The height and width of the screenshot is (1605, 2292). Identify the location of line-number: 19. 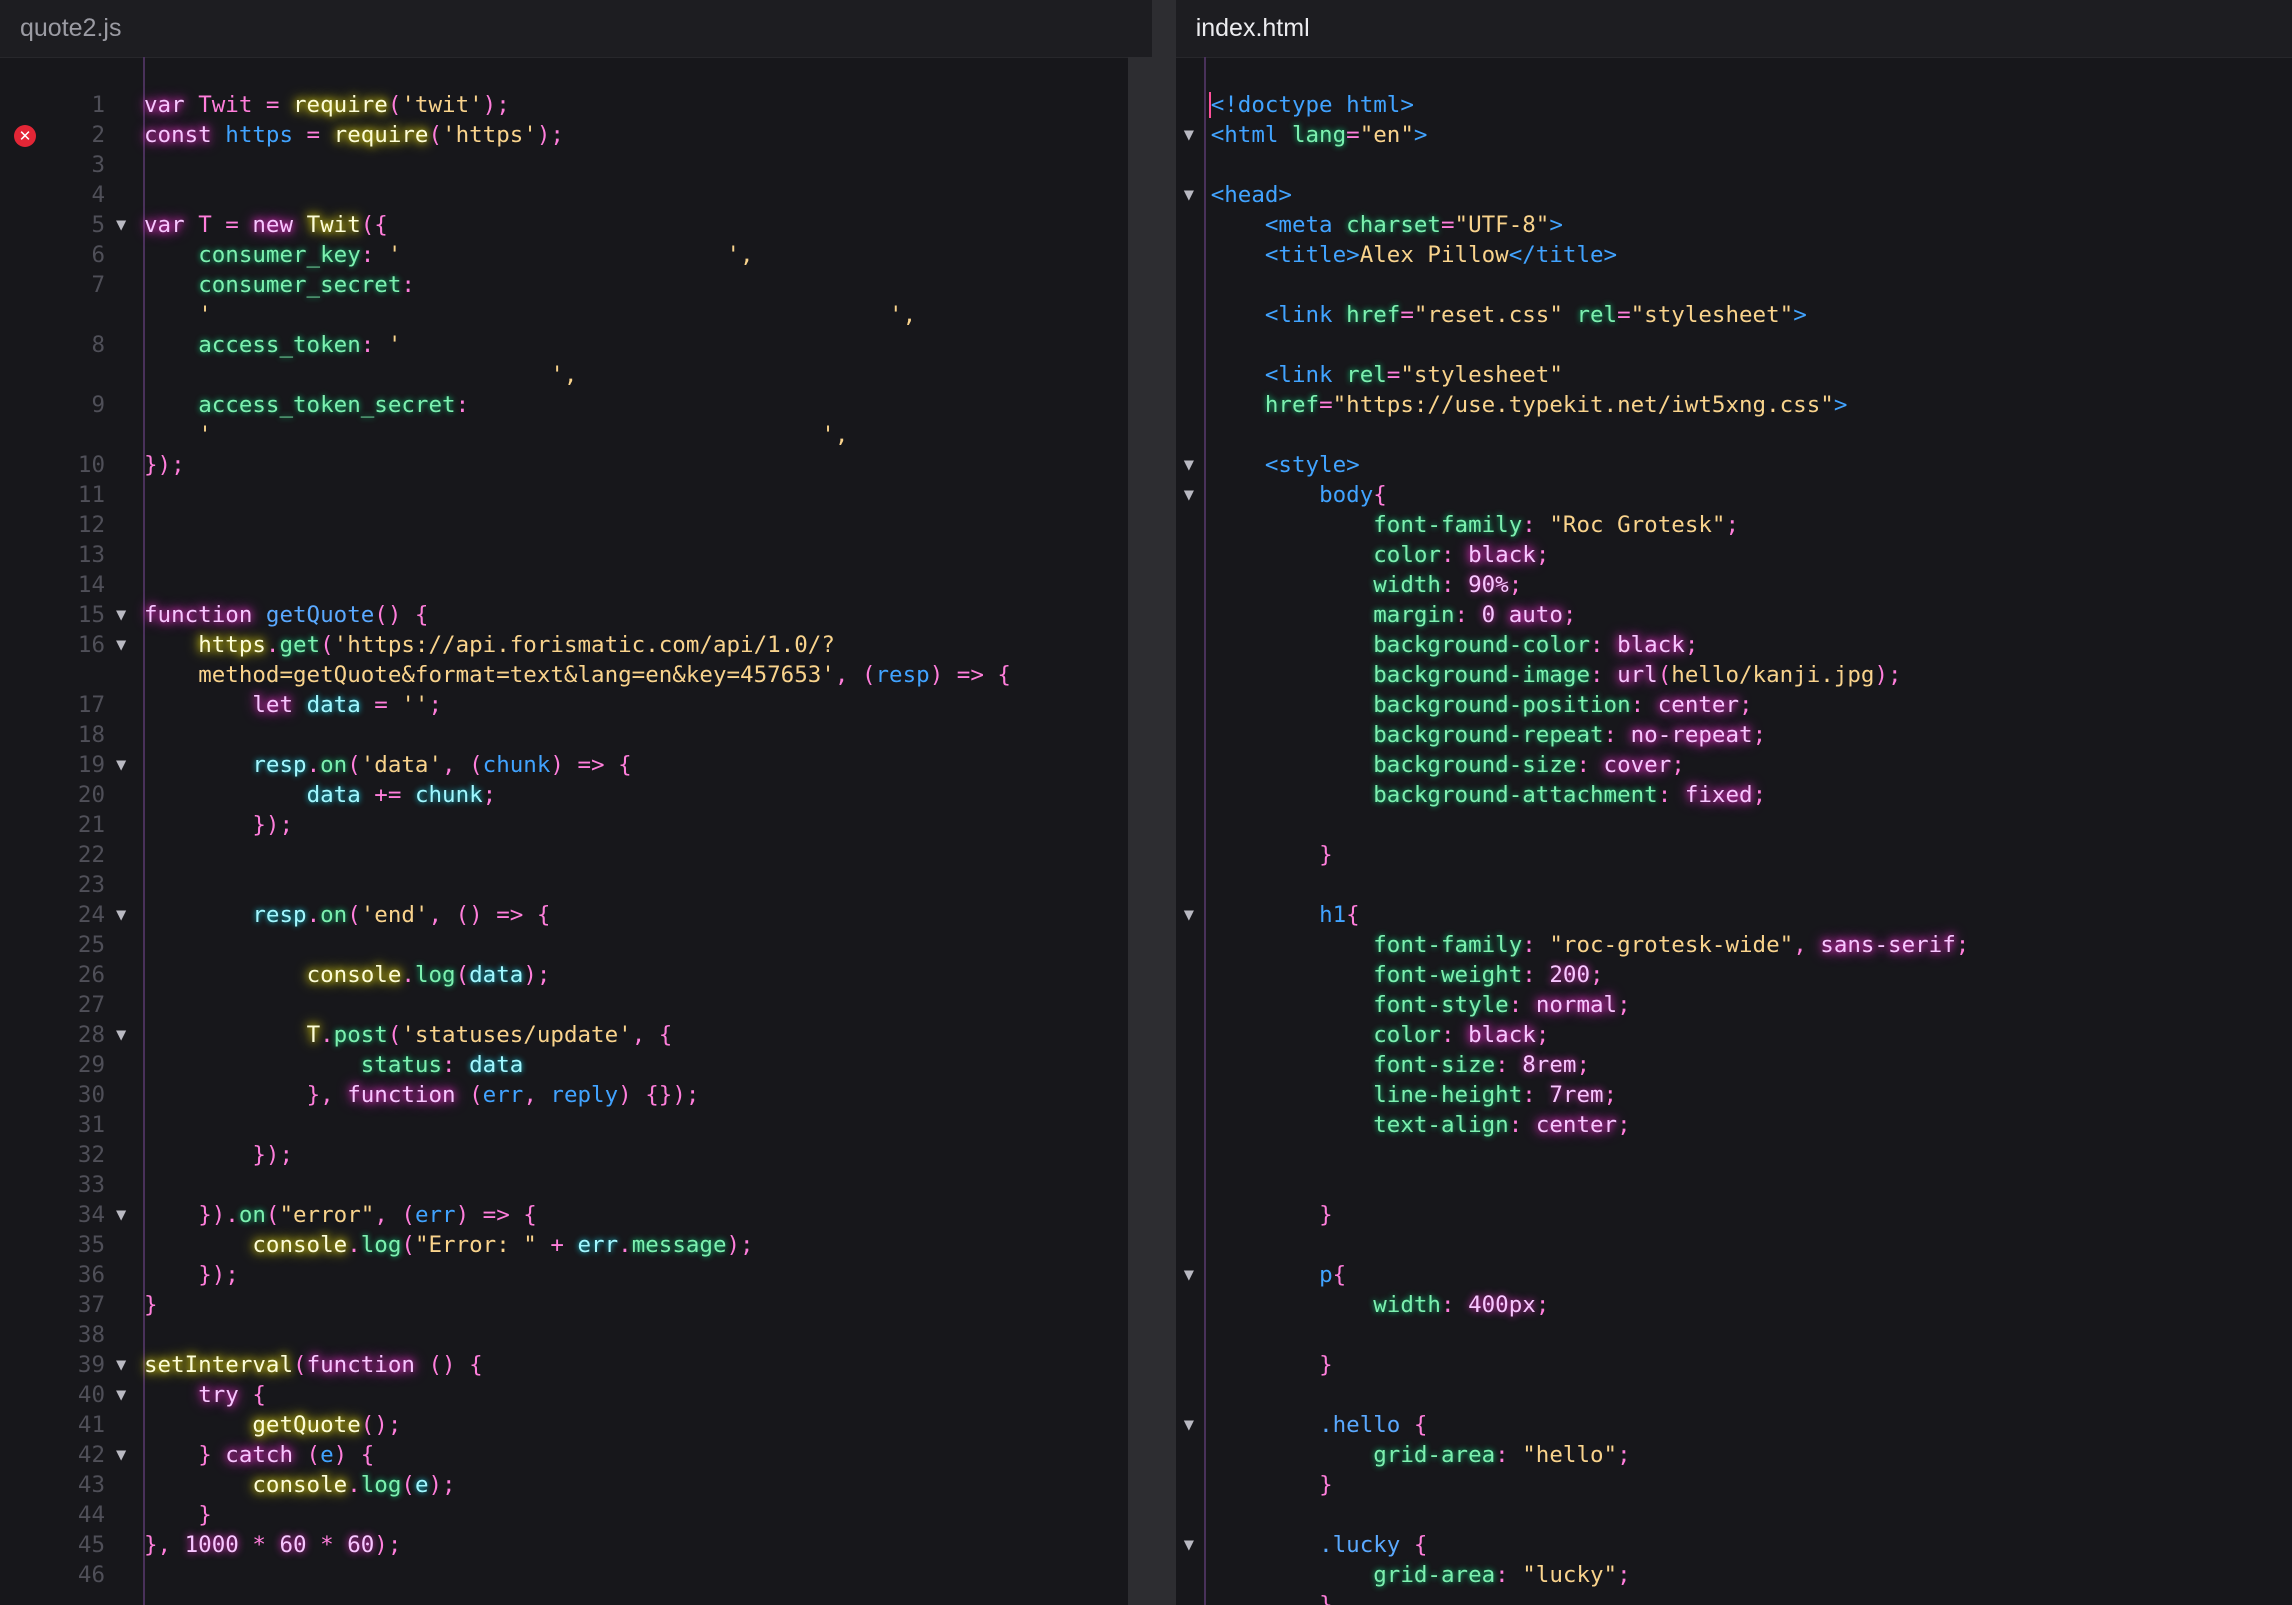
(91, 765).